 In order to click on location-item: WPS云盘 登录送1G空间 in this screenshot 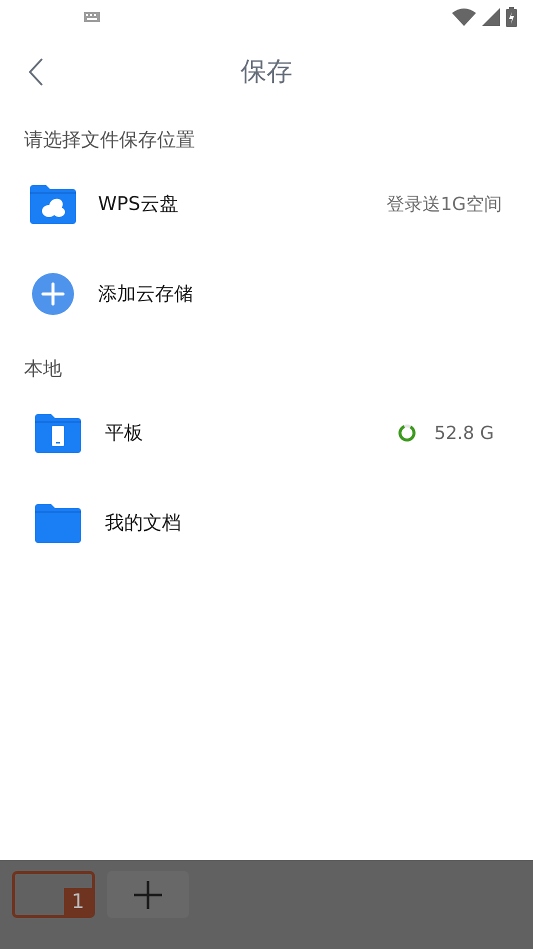, I will do `click(266, 204)`.